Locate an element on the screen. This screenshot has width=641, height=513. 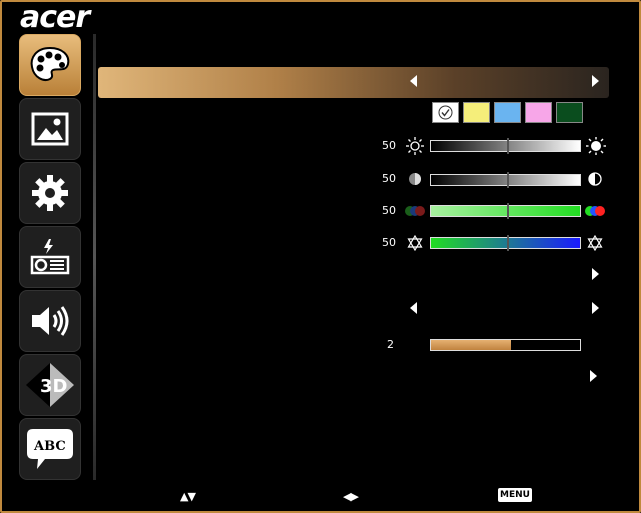
speech-bubble-icon: ABC is located at coordinates (50, 449).